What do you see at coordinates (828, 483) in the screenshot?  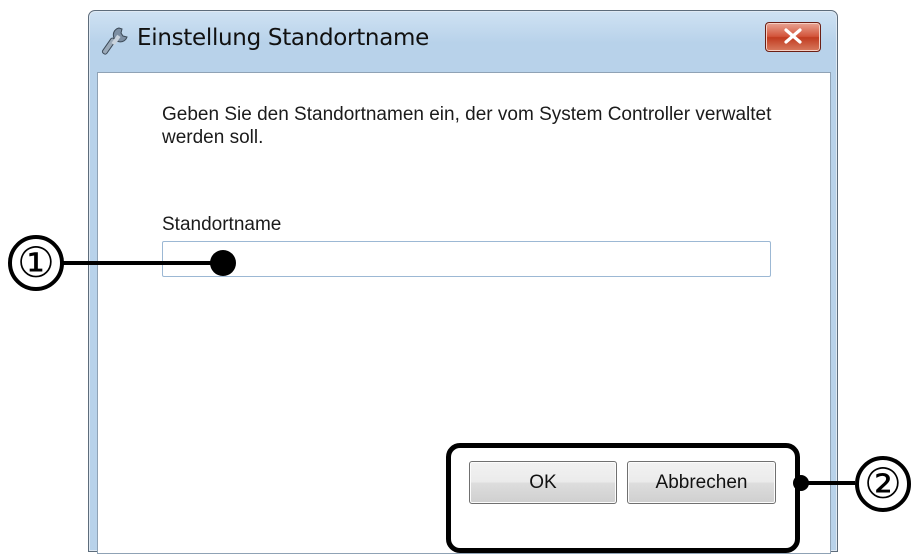 I see `callout-2-line` at bounding box center [828, 483].